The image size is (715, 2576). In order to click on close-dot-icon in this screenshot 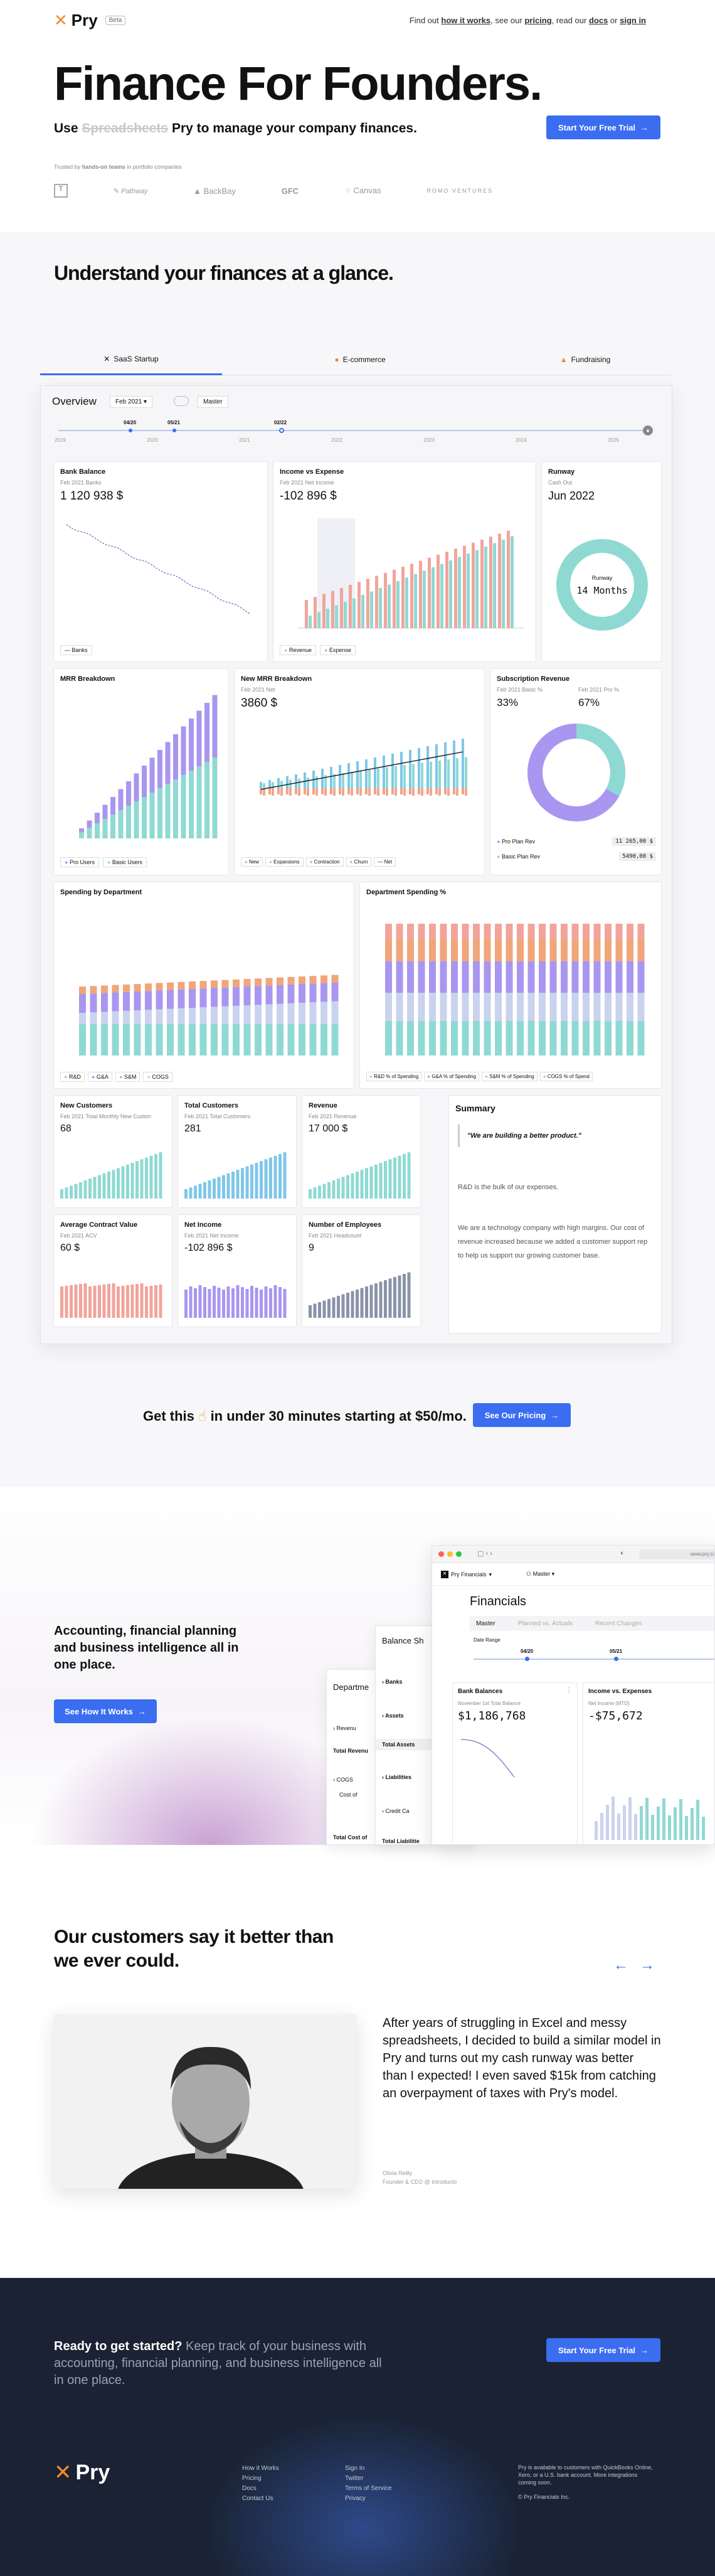, I will do `click(441, 1554)`.